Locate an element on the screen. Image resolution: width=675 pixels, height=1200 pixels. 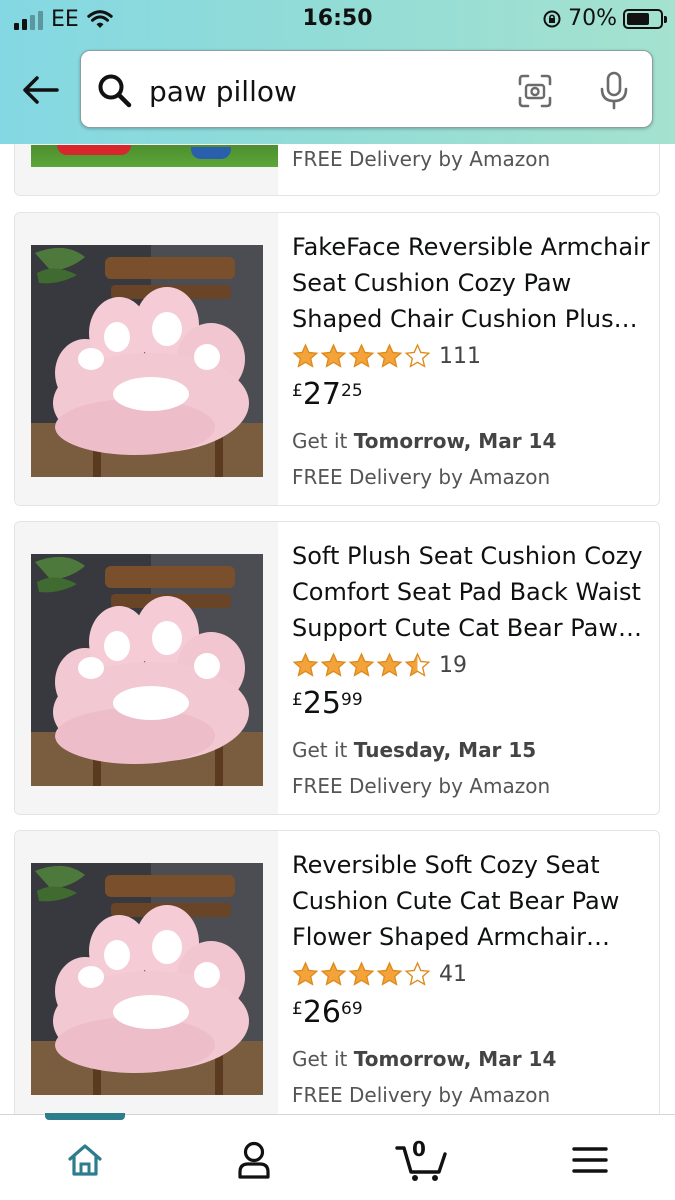
price-whole: 25 is located at coordinates (322, 703).